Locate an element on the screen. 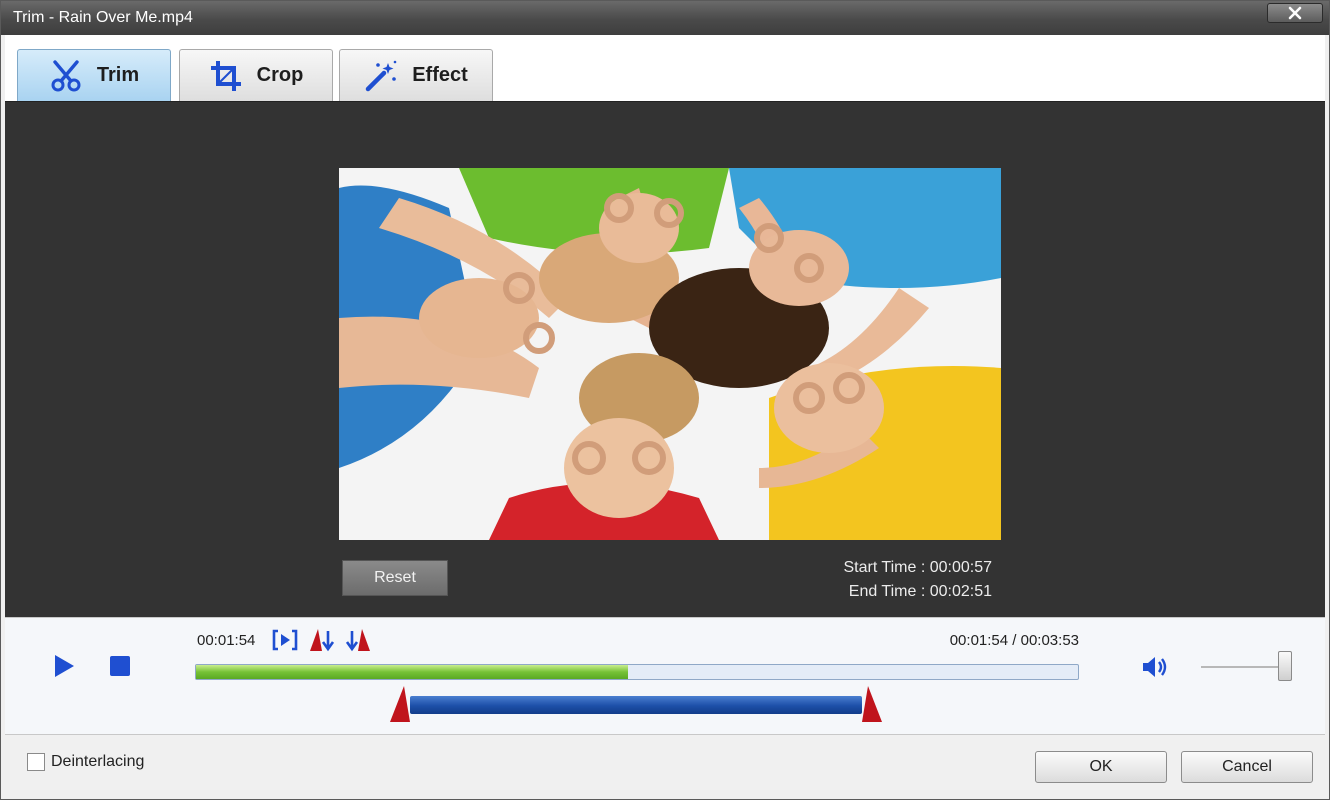 The width and height of the screenshot is (1330, 800). trim-end-handle is located at coordinates (872, 704).